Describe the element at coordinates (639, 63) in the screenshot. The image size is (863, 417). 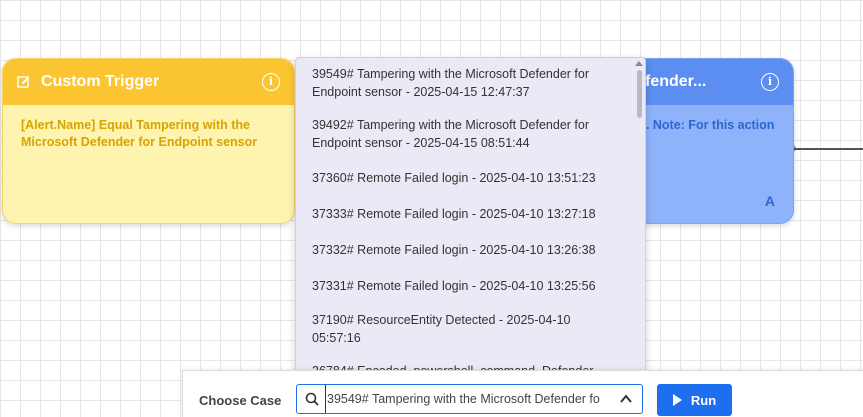
I see `scroll-up-arrow-icon` at that location.